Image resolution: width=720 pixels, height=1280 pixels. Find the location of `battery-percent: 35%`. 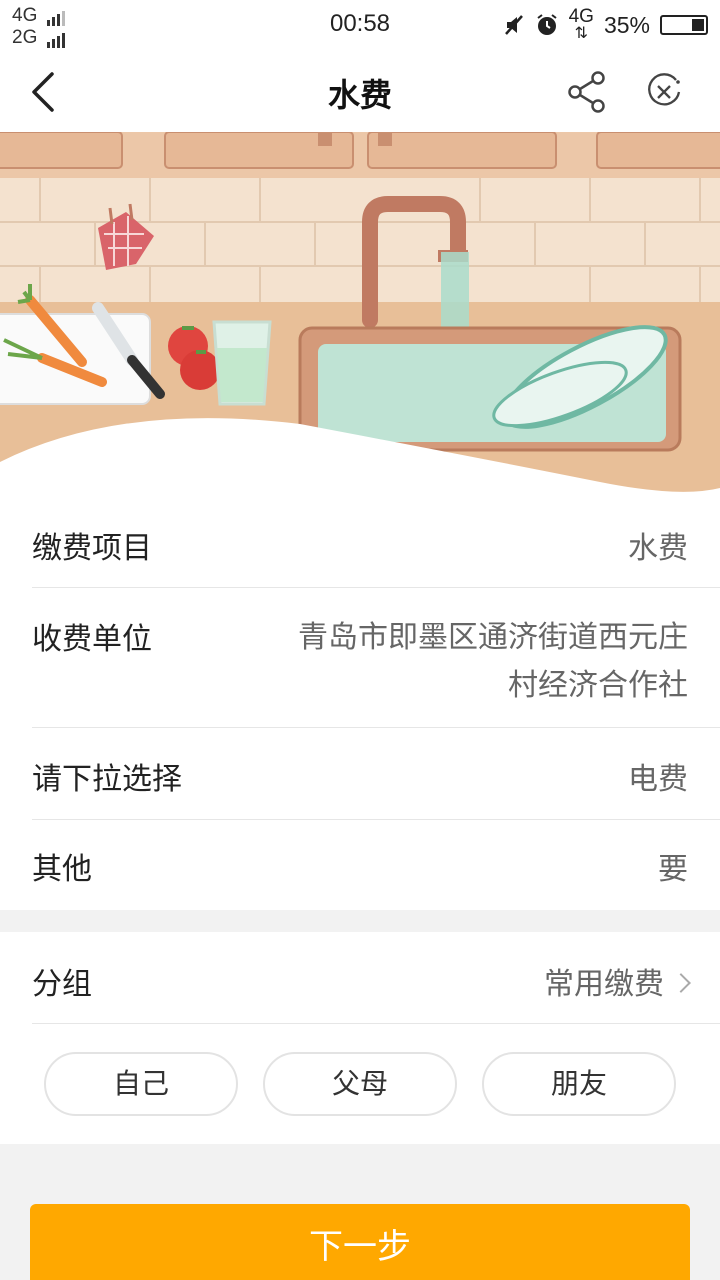

battery-percent: 35% is located at coordinates (626, 24).